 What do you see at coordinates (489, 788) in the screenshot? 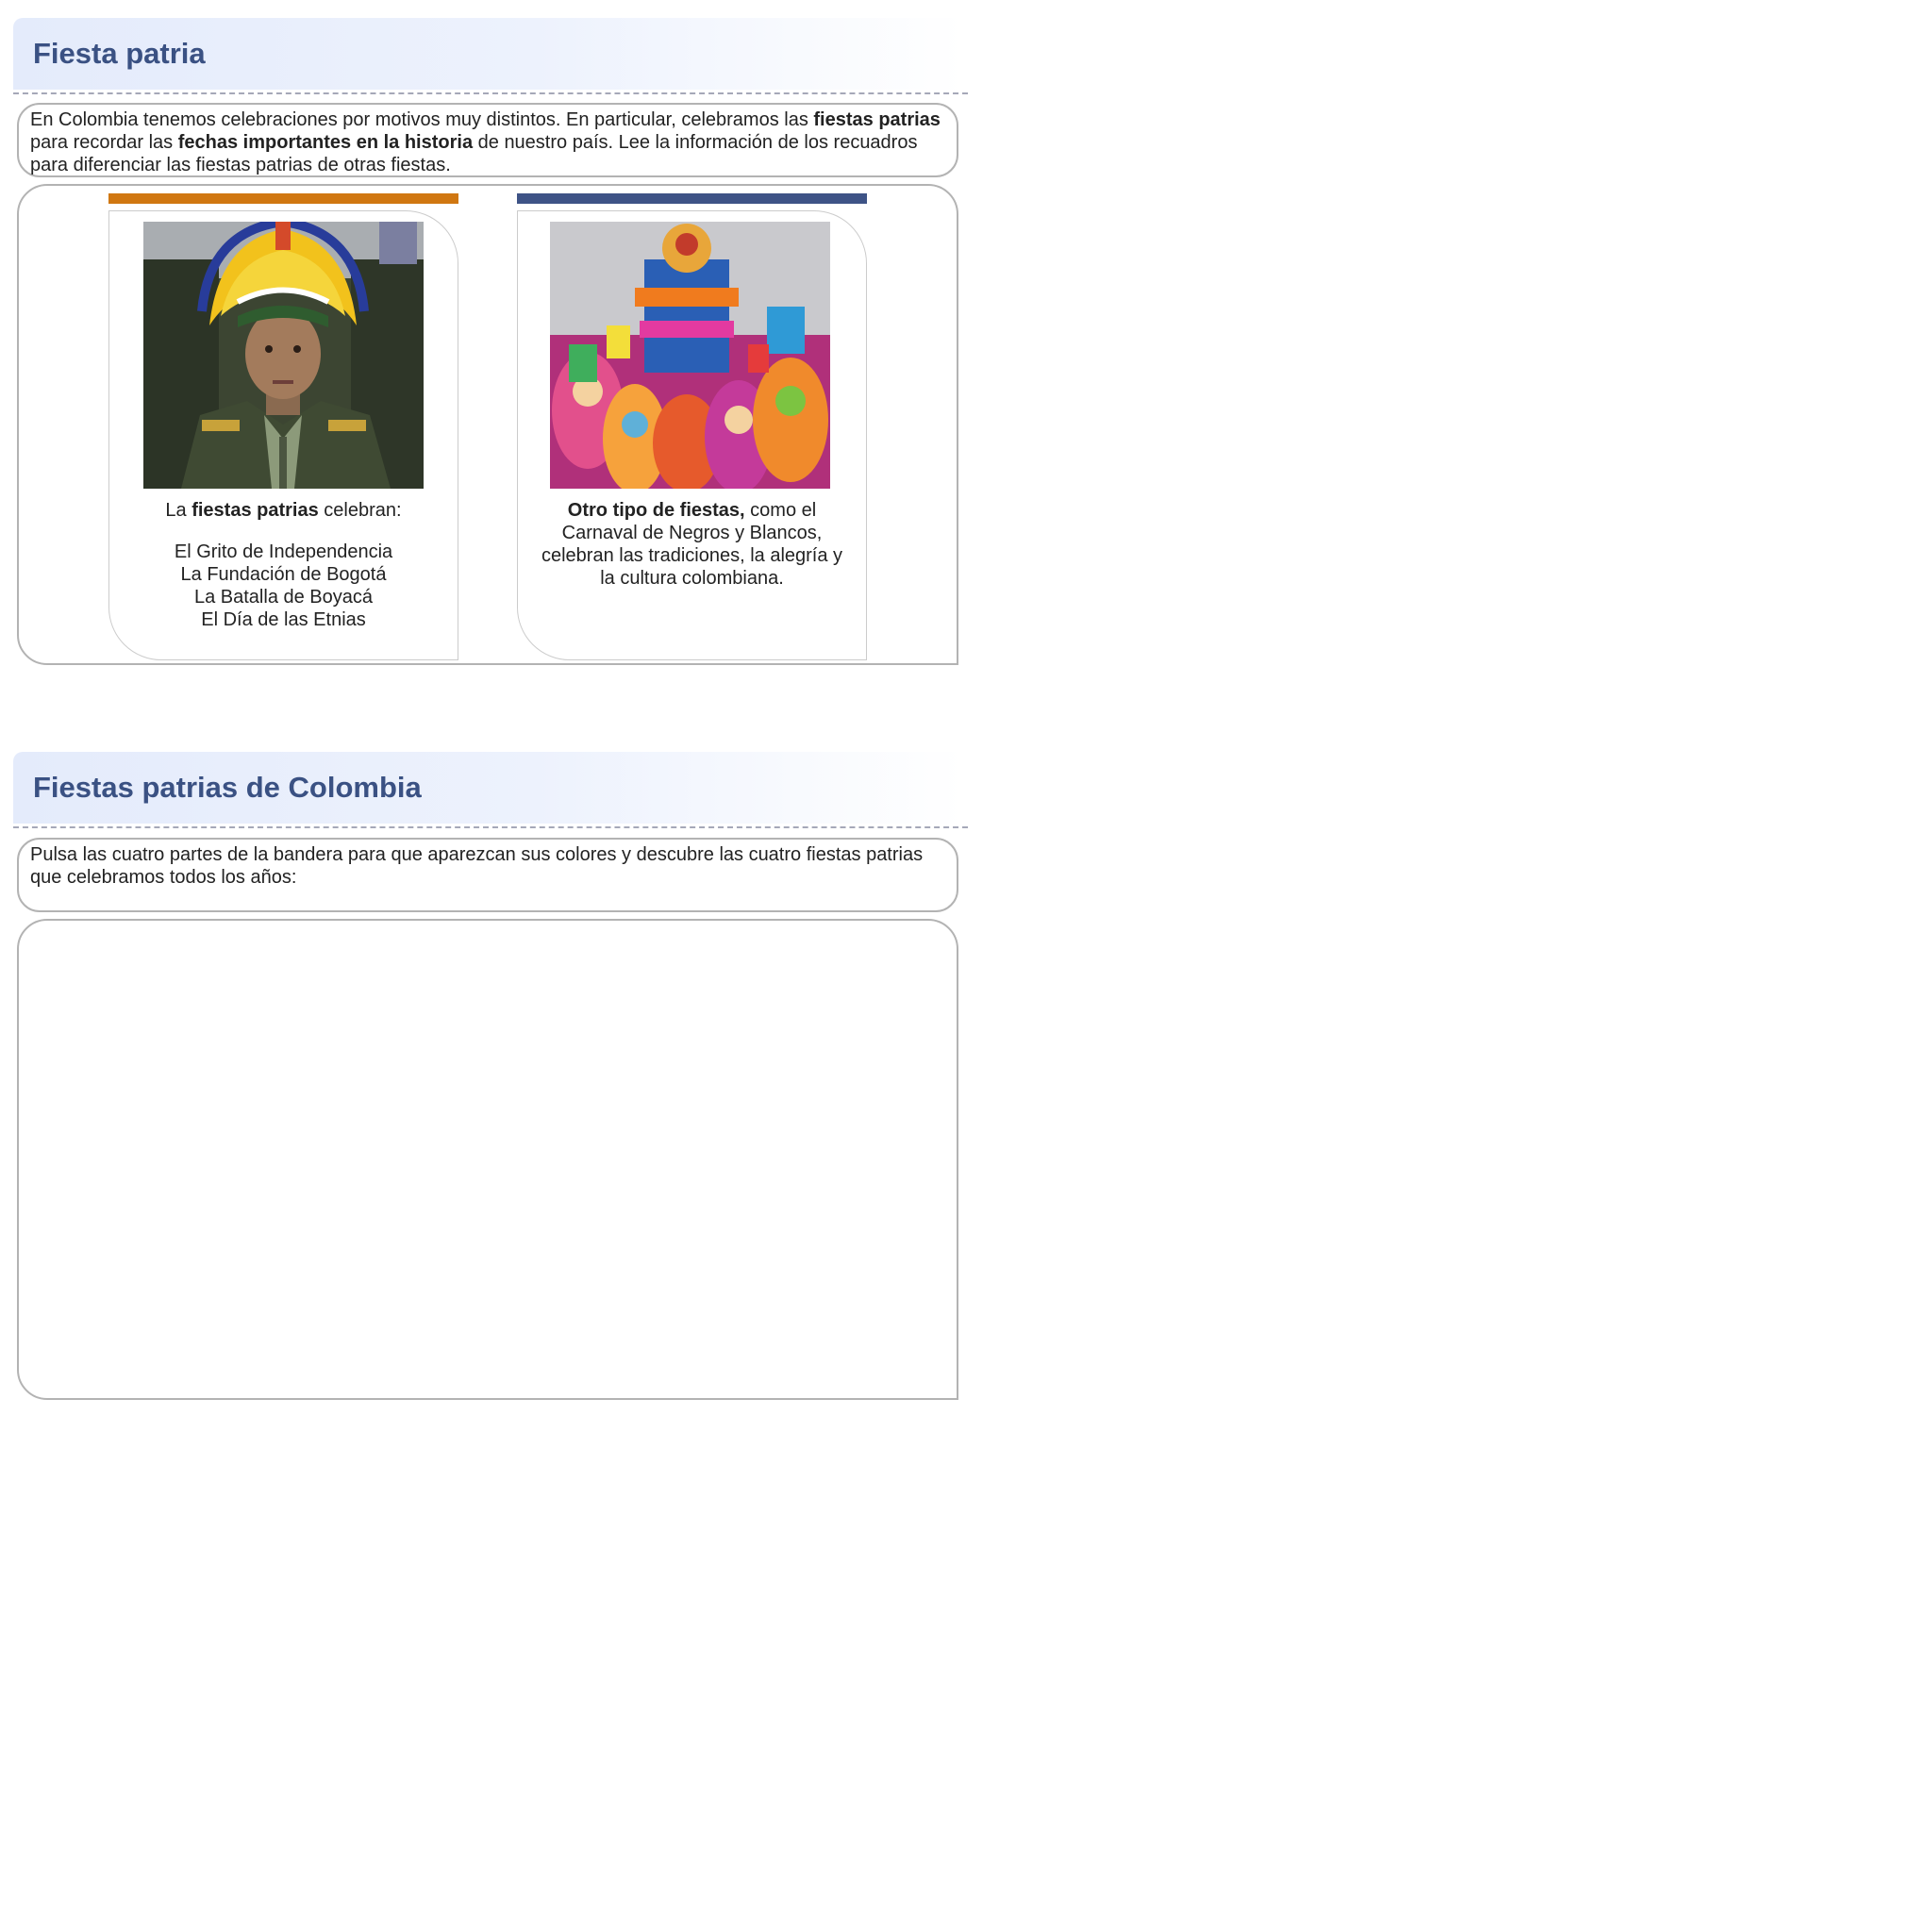
I see `section-header-fiestas-patrias-colombia: Fiestas patrias de Colombia` at bounding box center [489, 788].